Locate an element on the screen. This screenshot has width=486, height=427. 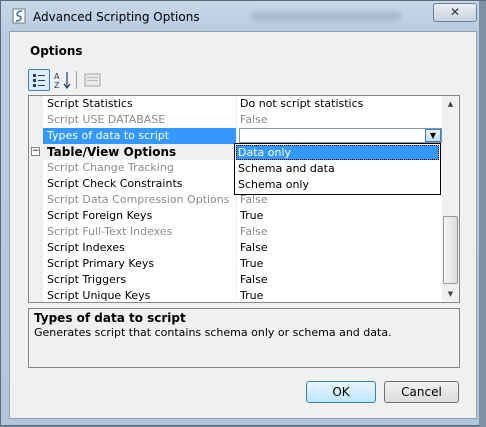
property-name: Script Check Constraints is located at coordinates (115, 183).